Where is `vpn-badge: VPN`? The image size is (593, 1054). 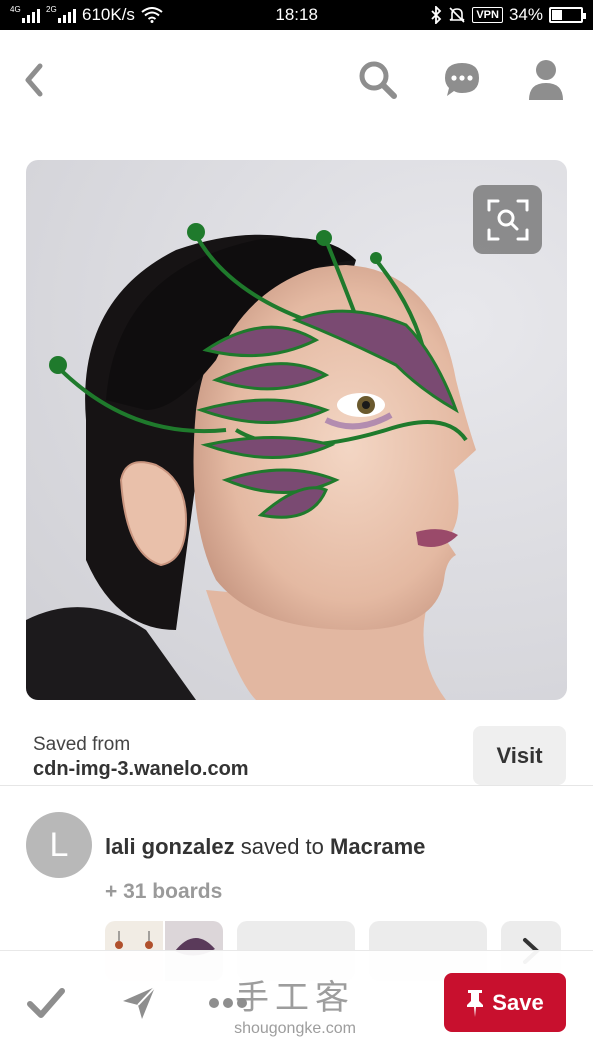 vpn-badge: VPN is located at coordinates (487, 15).